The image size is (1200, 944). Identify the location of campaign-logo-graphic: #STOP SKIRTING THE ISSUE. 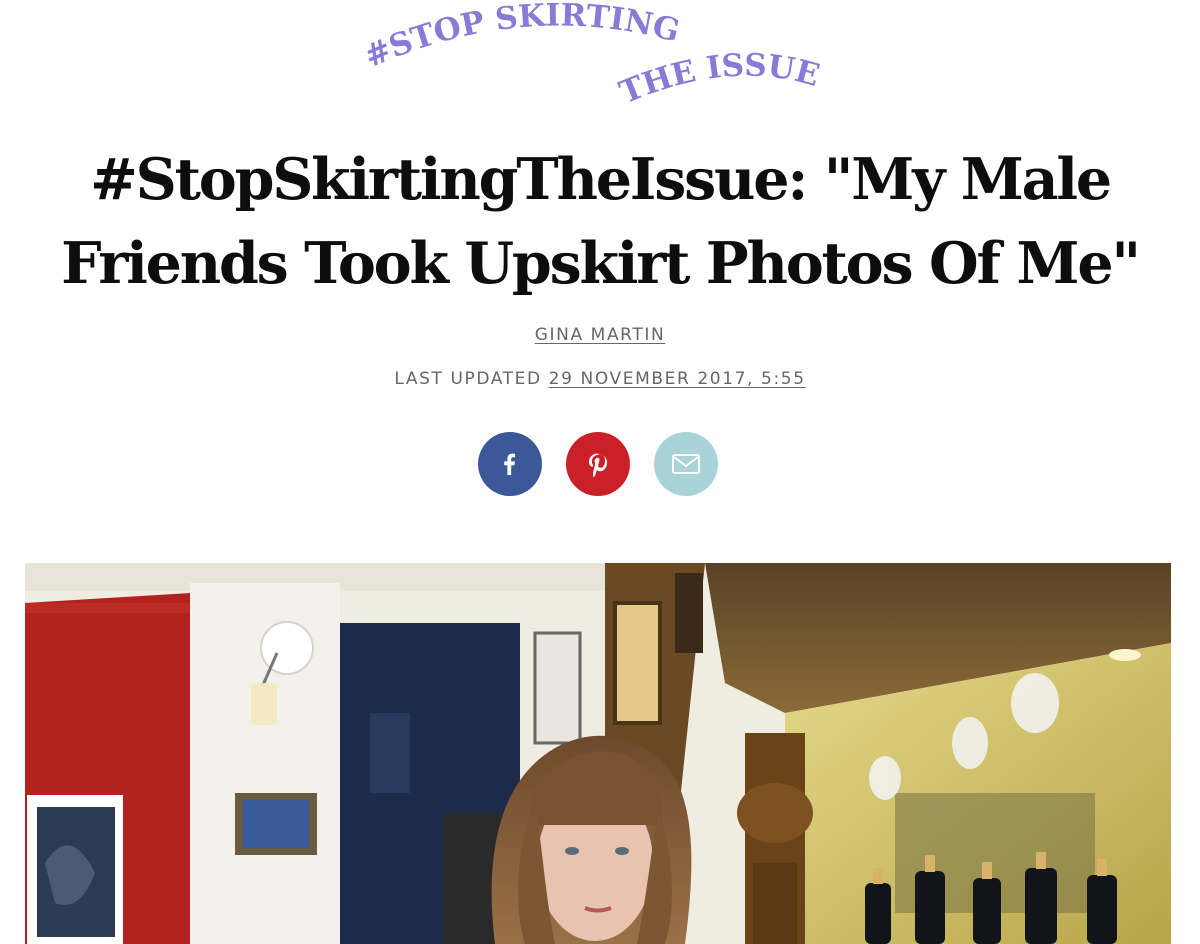
(591, 55).